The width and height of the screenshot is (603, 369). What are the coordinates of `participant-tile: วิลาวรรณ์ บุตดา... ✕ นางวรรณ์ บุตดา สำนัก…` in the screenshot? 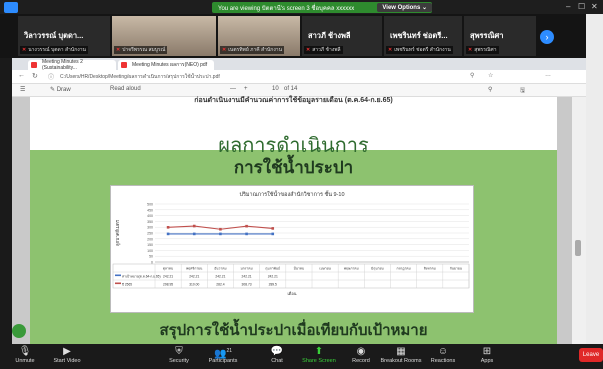 It's located at (64, 36).